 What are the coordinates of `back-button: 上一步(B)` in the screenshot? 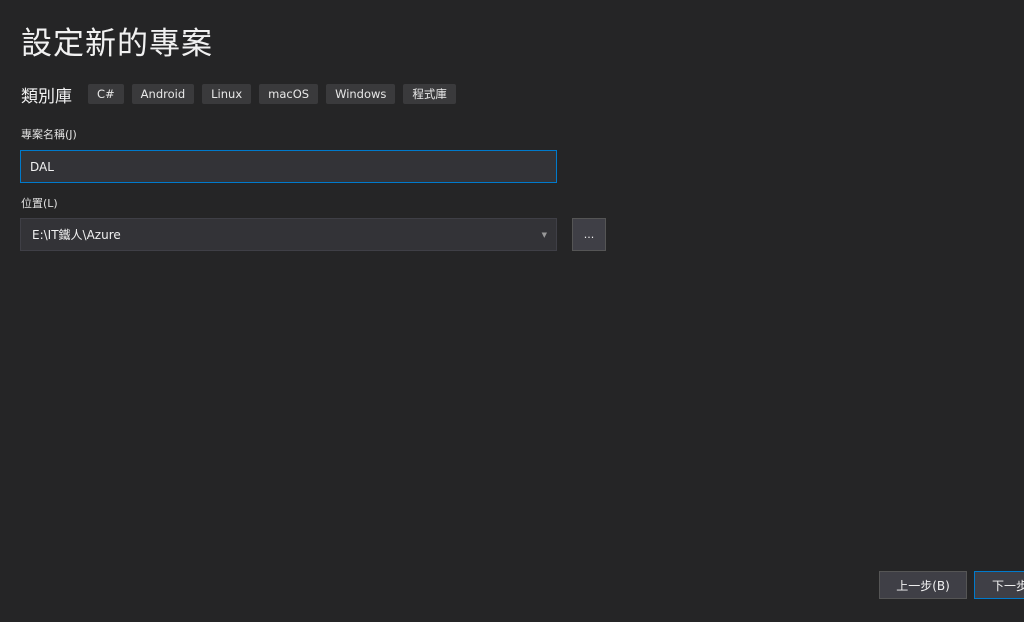 It's located at (923, 585).